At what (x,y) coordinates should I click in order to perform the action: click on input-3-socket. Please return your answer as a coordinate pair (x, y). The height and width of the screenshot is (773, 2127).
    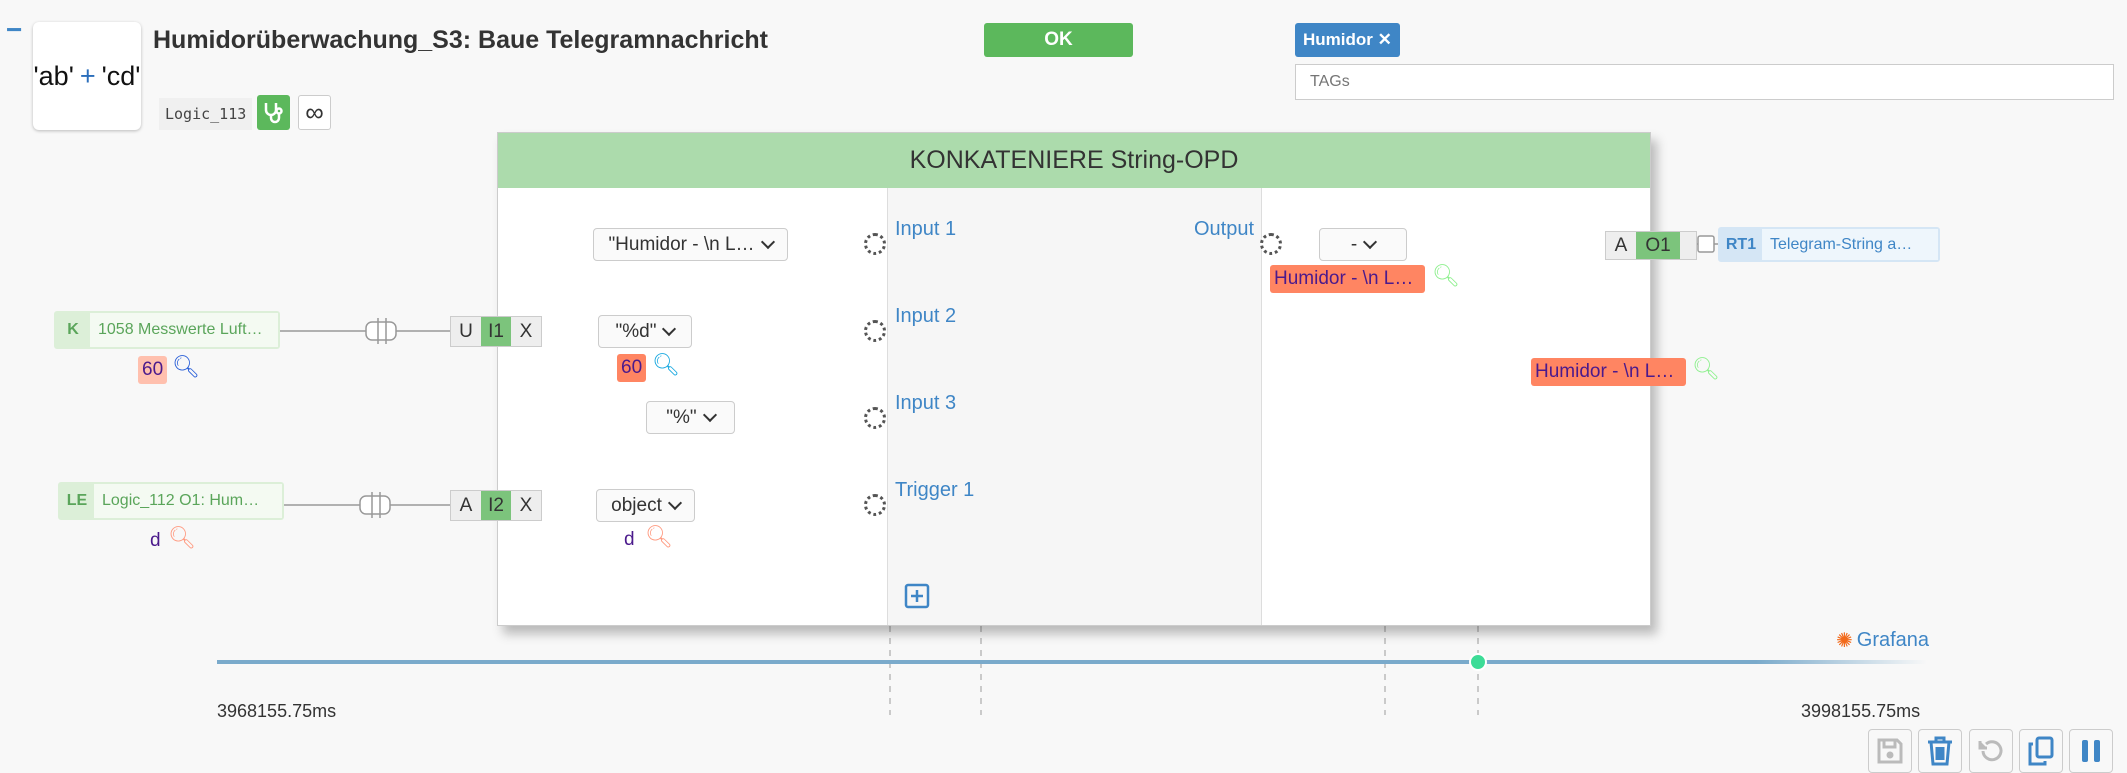
    Looking at the image, I should click on (875, 418).